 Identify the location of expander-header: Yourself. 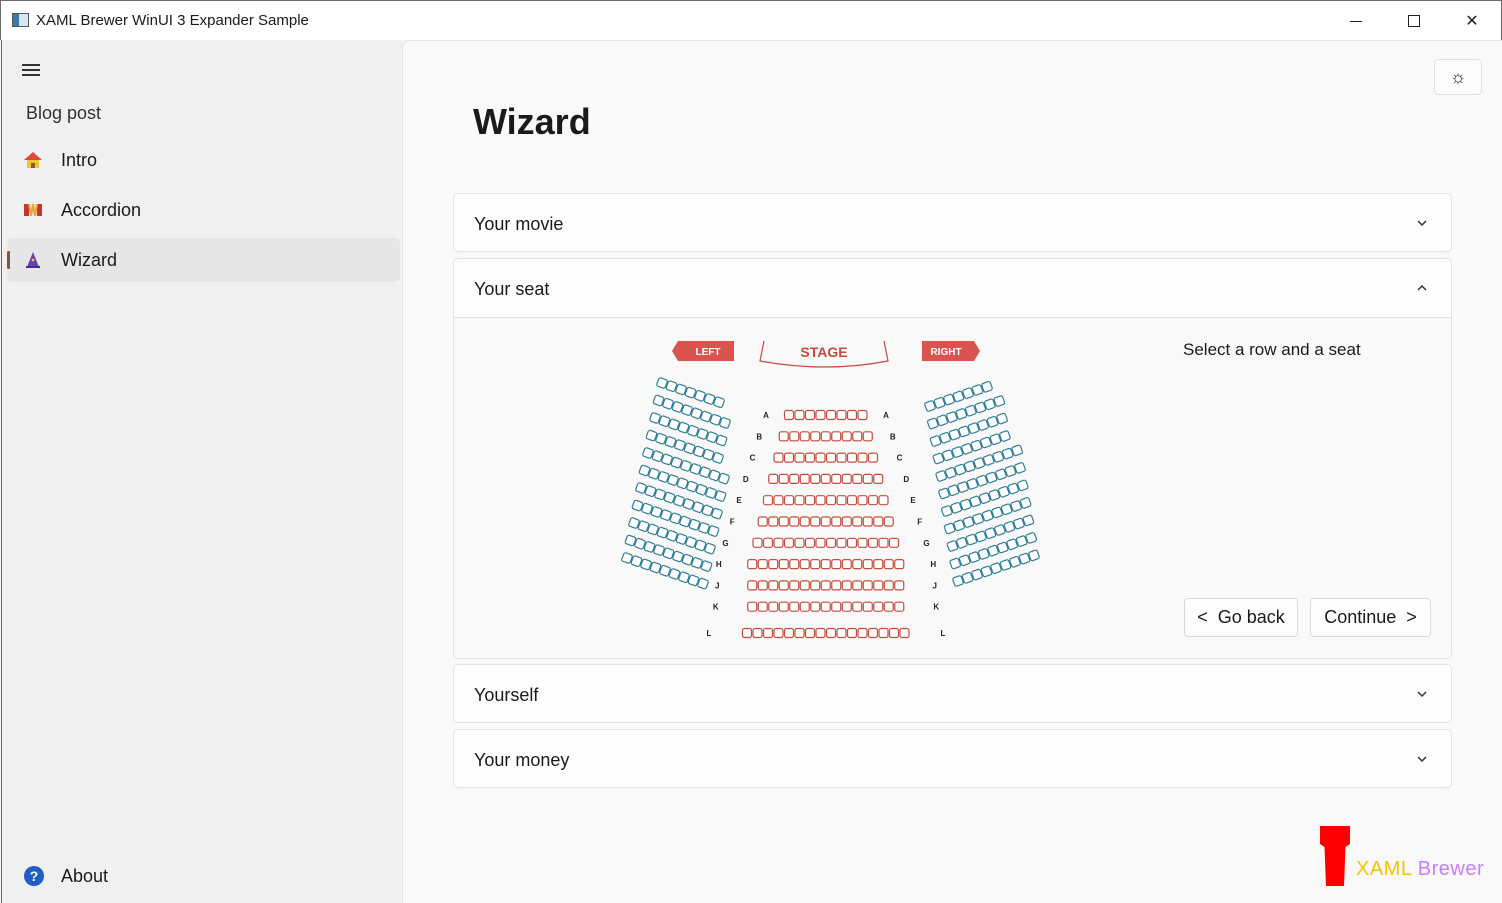
(952, 694).